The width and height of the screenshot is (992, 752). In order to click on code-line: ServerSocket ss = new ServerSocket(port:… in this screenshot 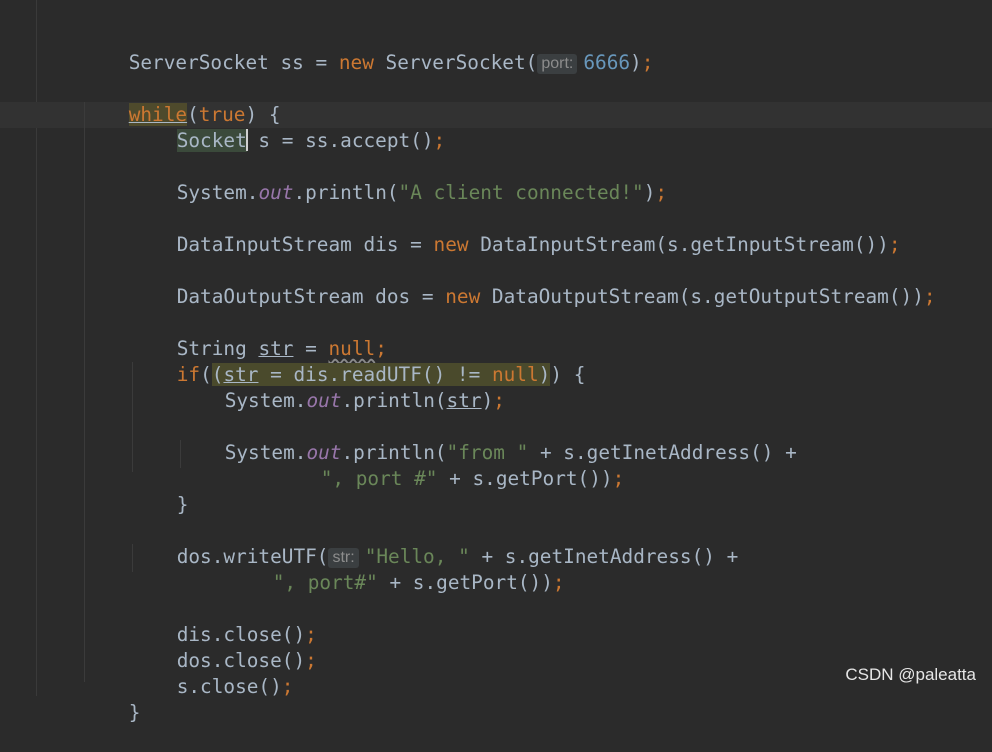, I will do `click(367, 49)`.